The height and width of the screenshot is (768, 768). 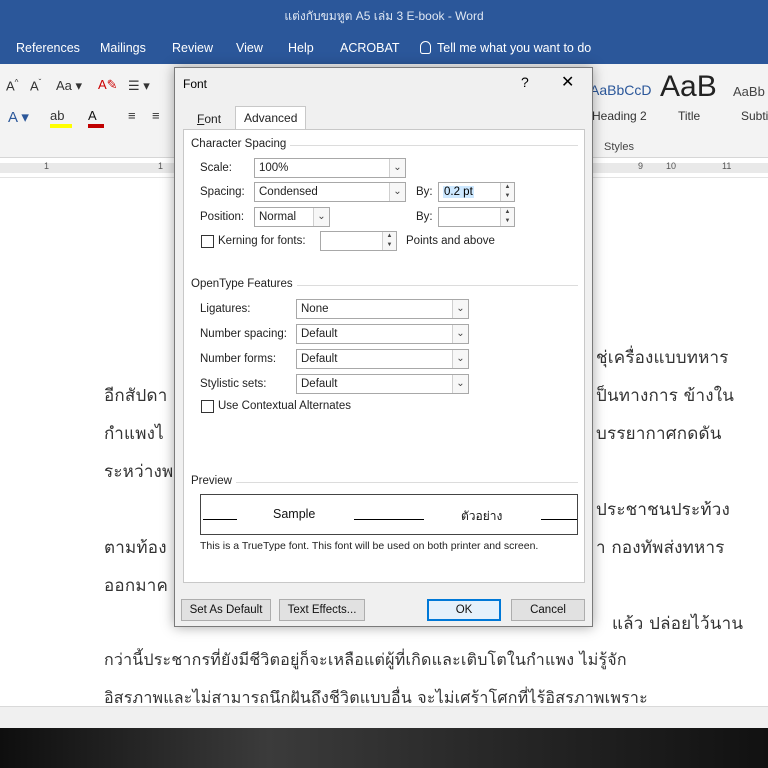 What do you see at coordinates (278, 217) in the screenshot?
I see `position-value: Normal` at bounding box center [278, 217].